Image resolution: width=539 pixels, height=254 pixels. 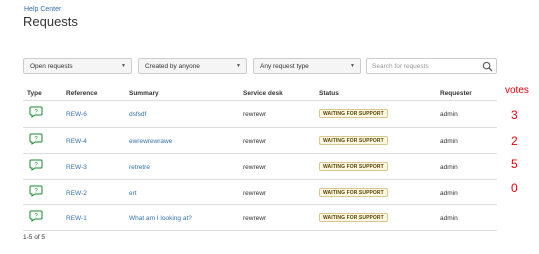 I want to click on page-title: Requests, so click(x=50, y=21).